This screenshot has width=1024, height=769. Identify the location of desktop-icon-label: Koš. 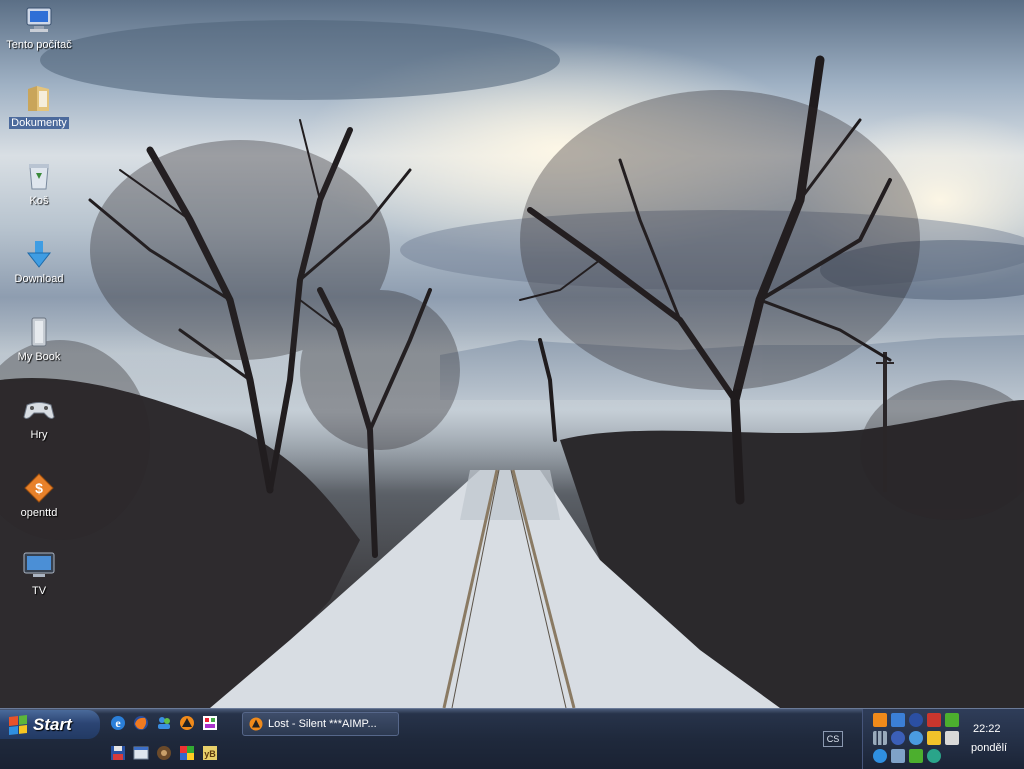
(39, 201).